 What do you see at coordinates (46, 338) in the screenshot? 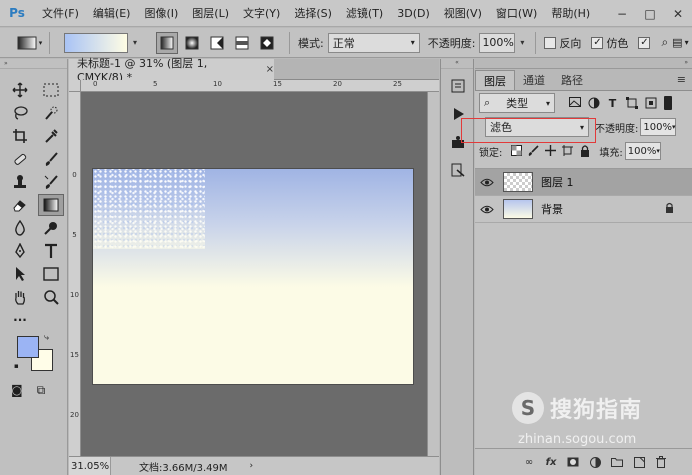
I see `swap-colors-icon: ⤷` at bounding box center [46, 338].